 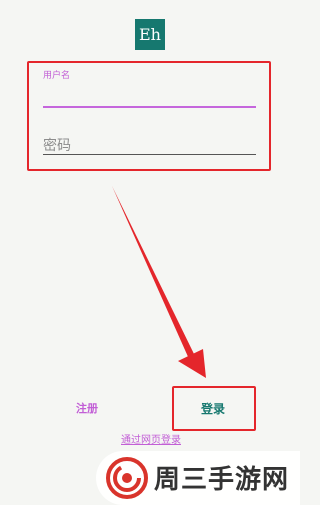 What do you see at coordinates (153, 272) in the screenshot?
I see `arrow-shaft` at bounding box center [153, 272].